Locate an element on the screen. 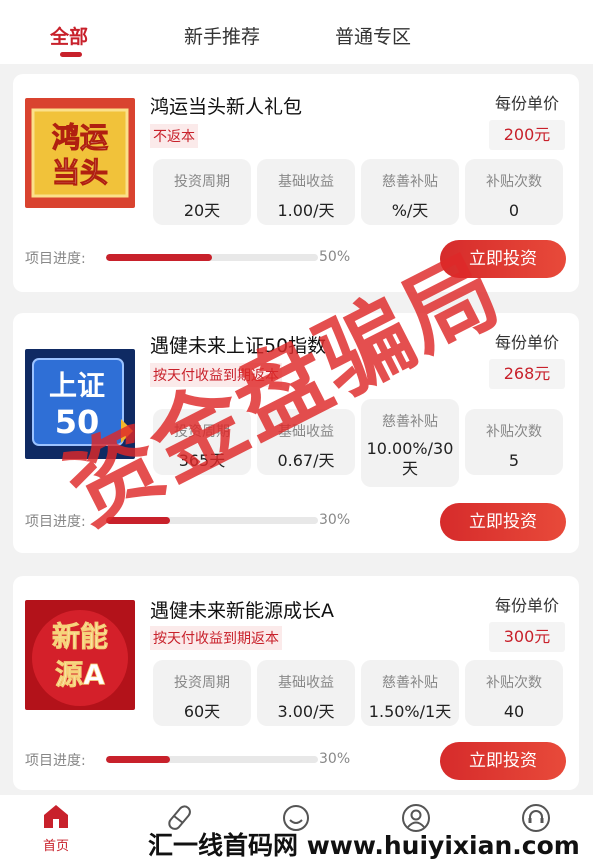  product-thumbnail: 鸿运 当头 is located at coordinates (80, 153).